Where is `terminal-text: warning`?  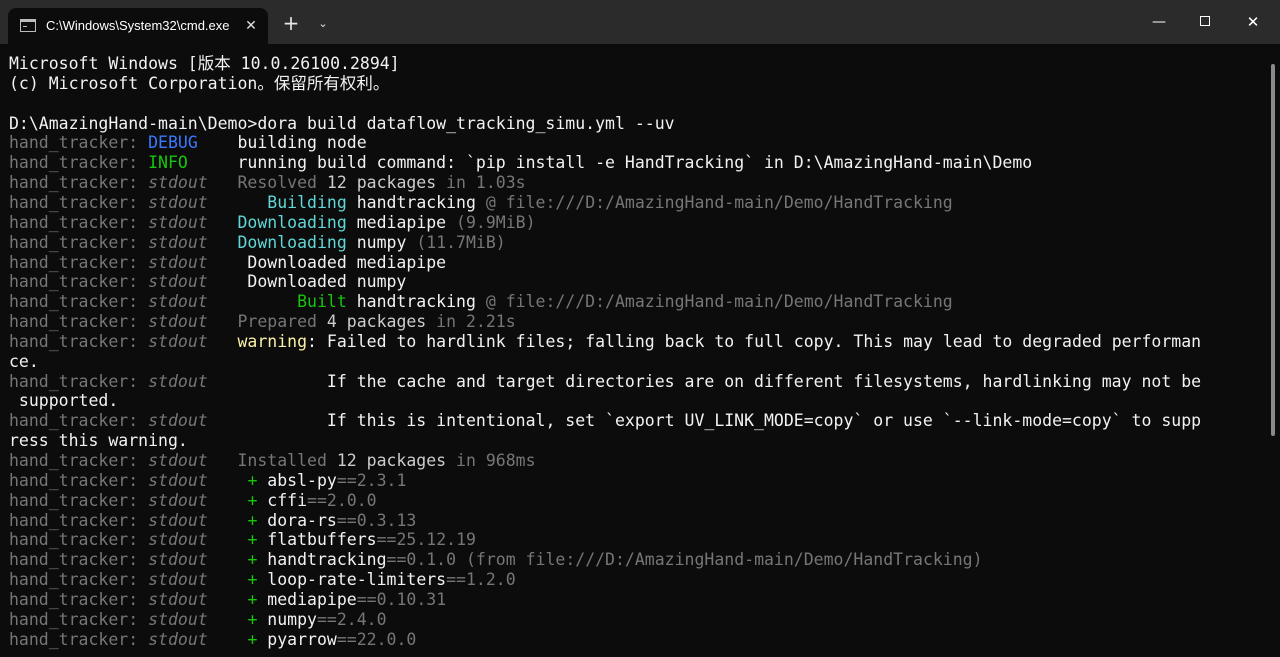
terminal-text: warning is located at coordinates (272, 341).